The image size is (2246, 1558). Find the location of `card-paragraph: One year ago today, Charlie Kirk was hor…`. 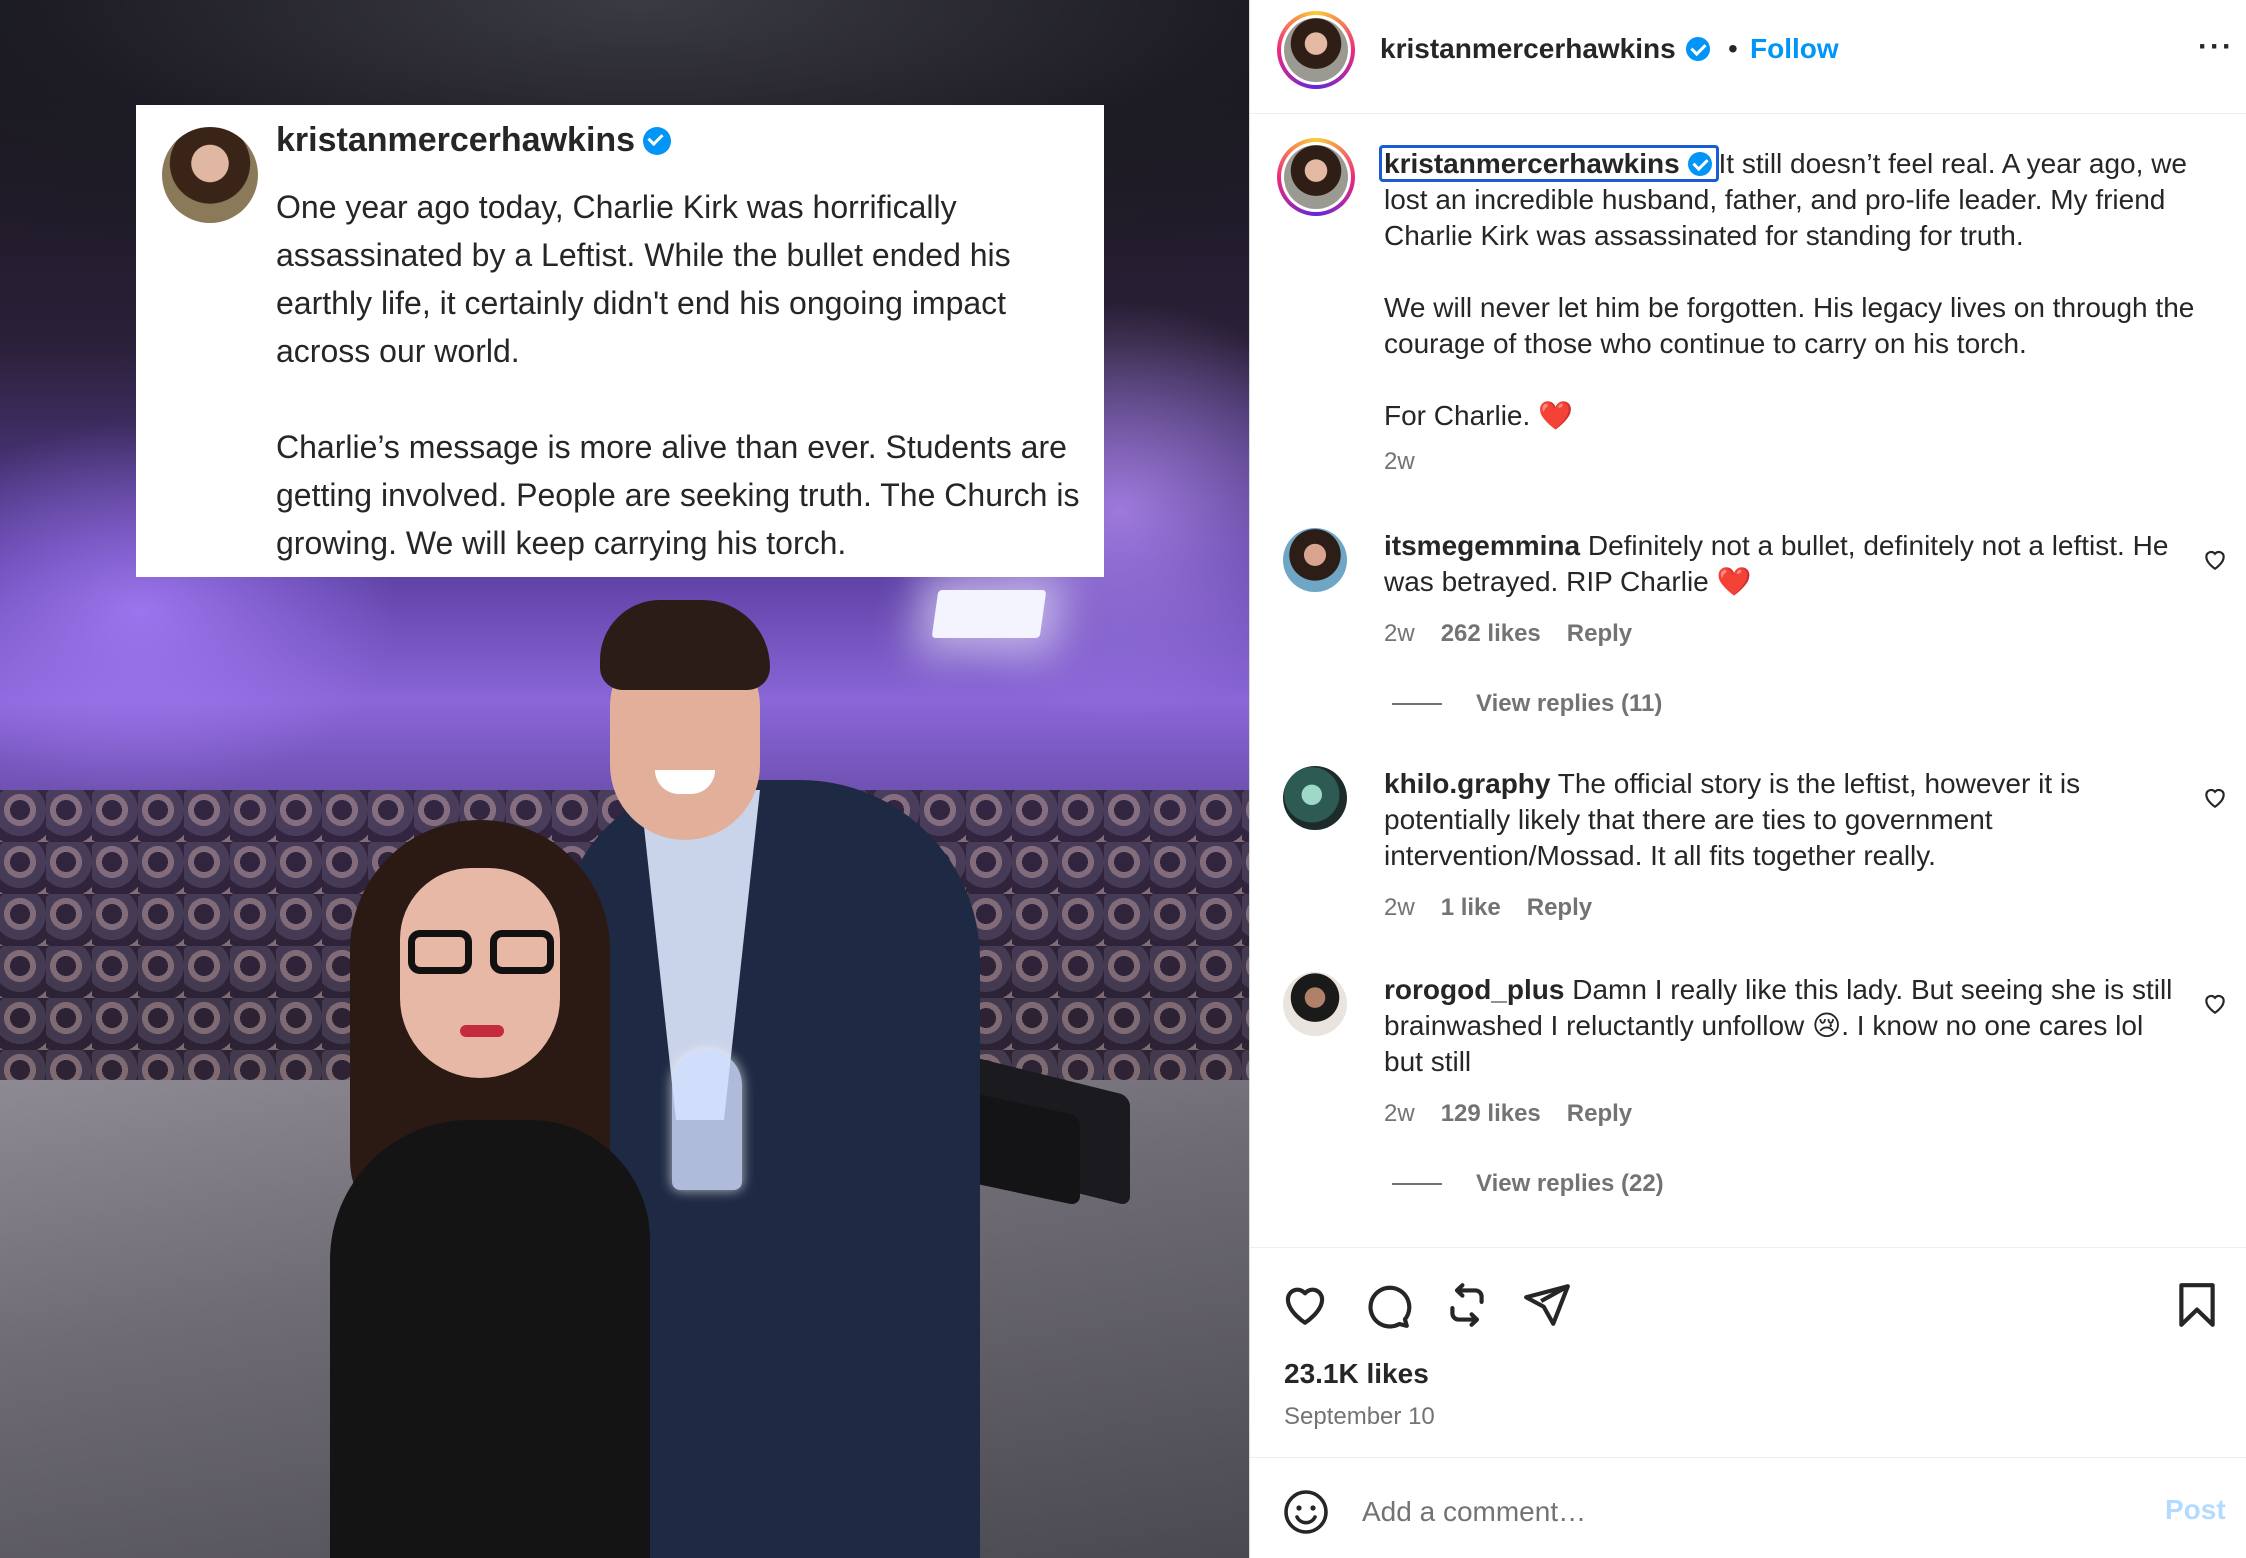

card-paragraph: One year ago today, Charlie Kirk was hor… is located at coordinates (643, 279).